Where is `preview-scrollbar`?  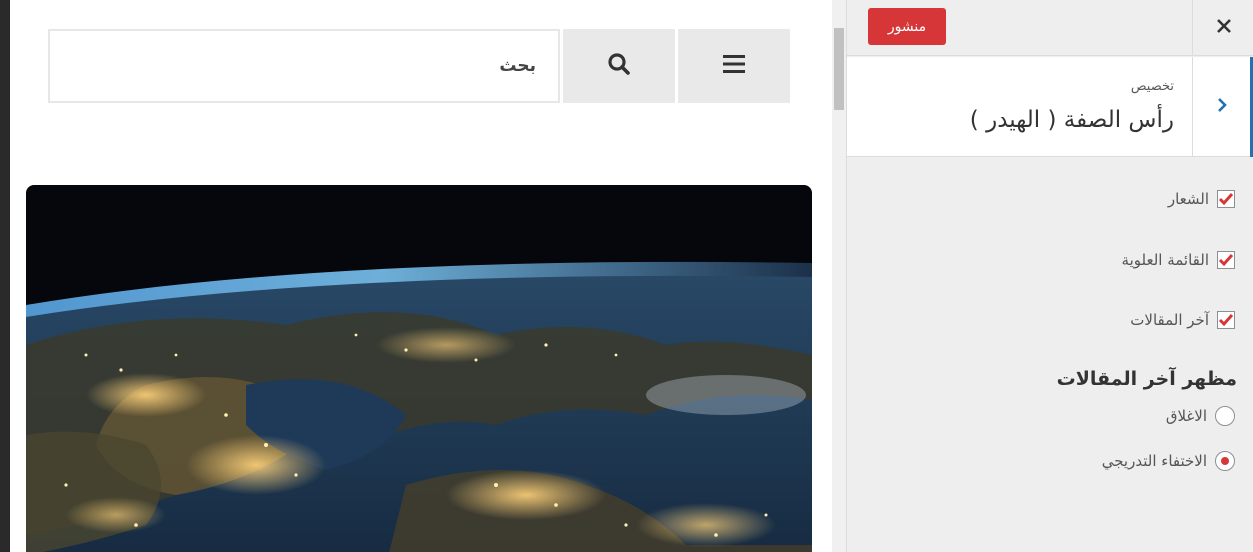
preview-scrollbar is located at coordinates (839, 276).